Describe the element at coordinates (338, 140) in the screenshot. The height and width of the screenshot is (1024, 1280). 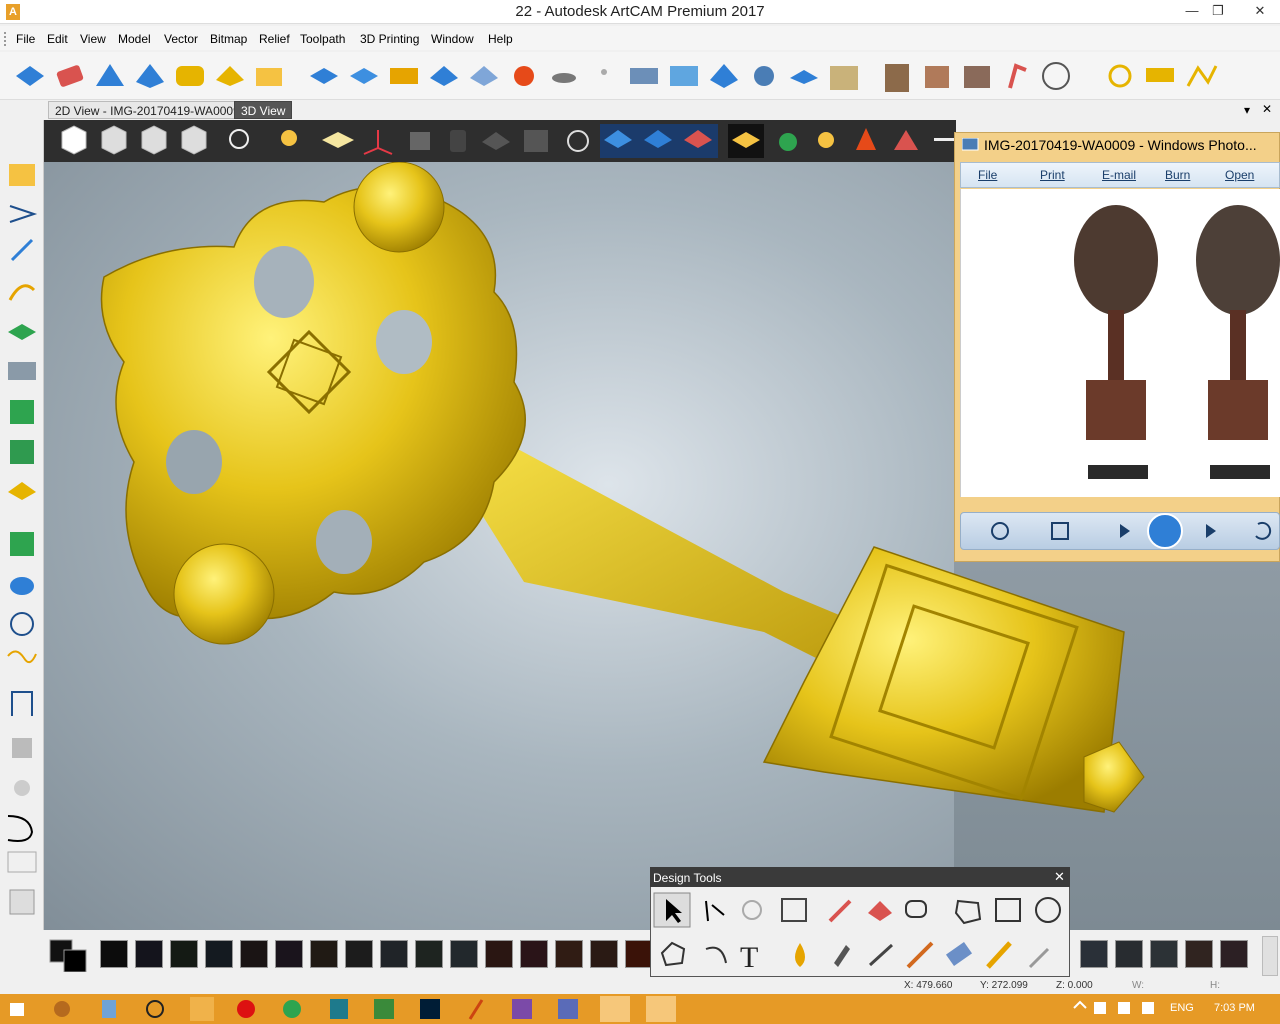
I see `surface-view-icon` at that location.